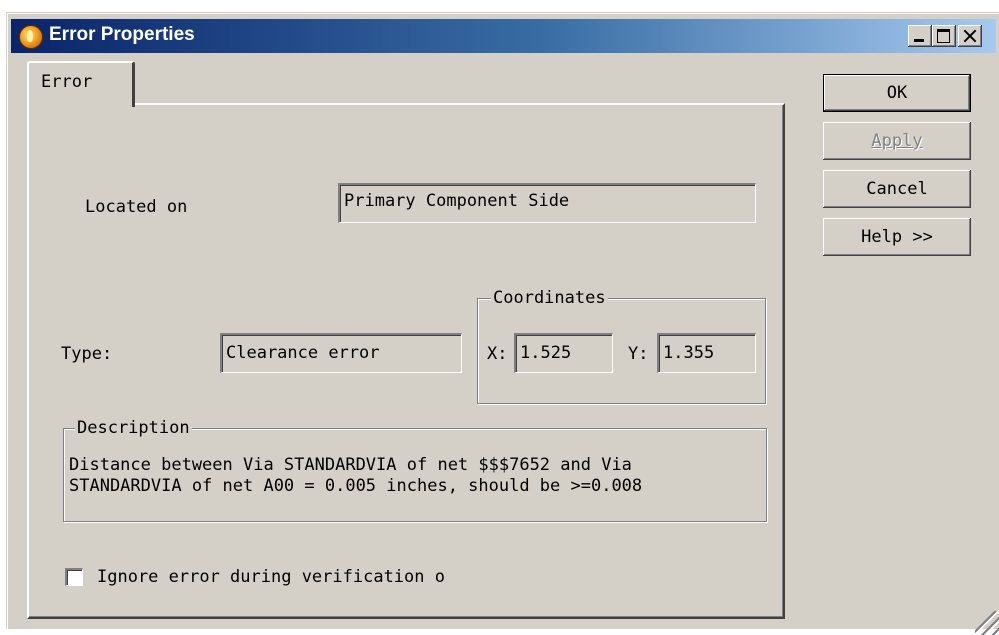 The width and height of the screenshot is (999, 635). I want to click on type-label: Type:, so click(87, 354).